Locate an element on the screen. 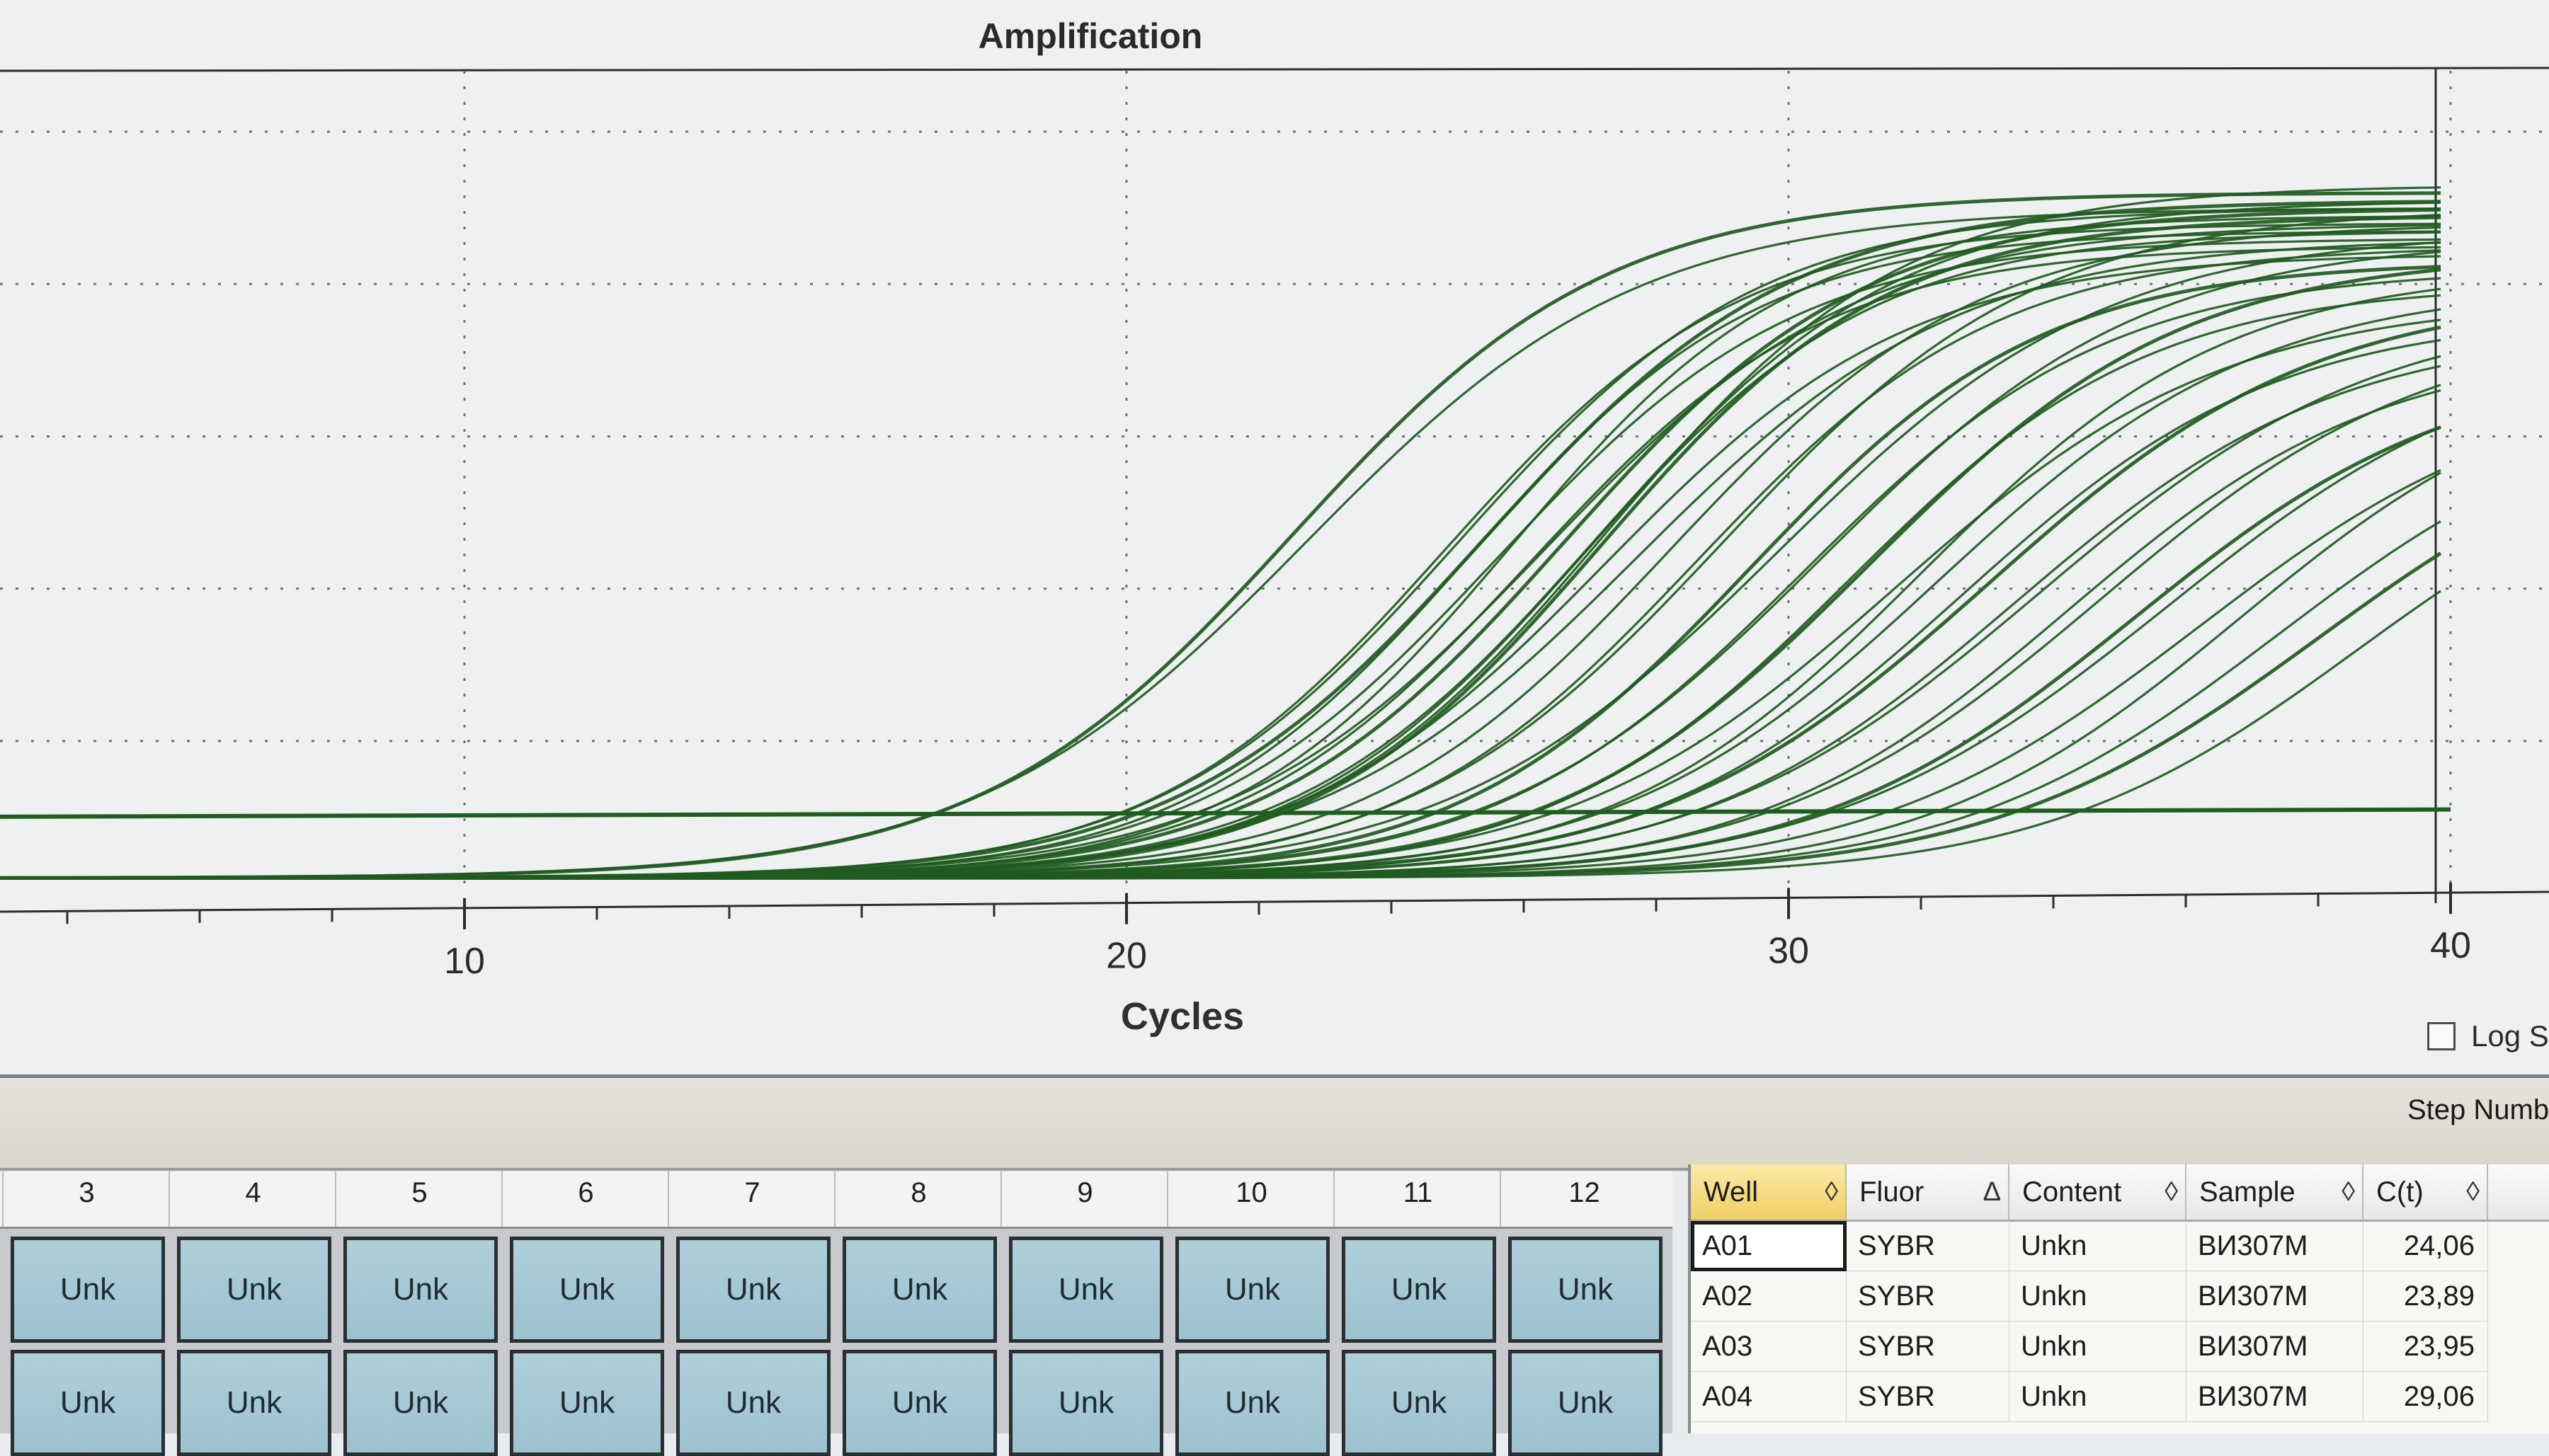 The height and width of the screenshot is (1456, 2549). table-row: A01 SYBR Unkn BИ307M 24,06 is located at coordinates (2120, 1246).